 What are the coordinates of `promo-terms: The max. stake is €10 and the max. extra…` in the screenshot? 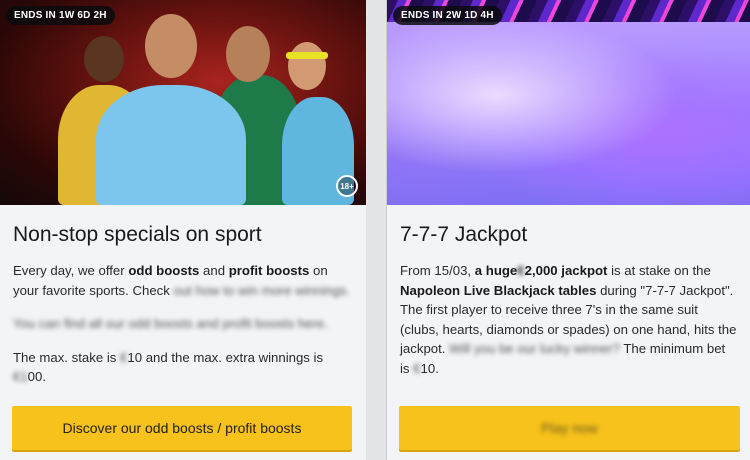 It's located at (183, 367).